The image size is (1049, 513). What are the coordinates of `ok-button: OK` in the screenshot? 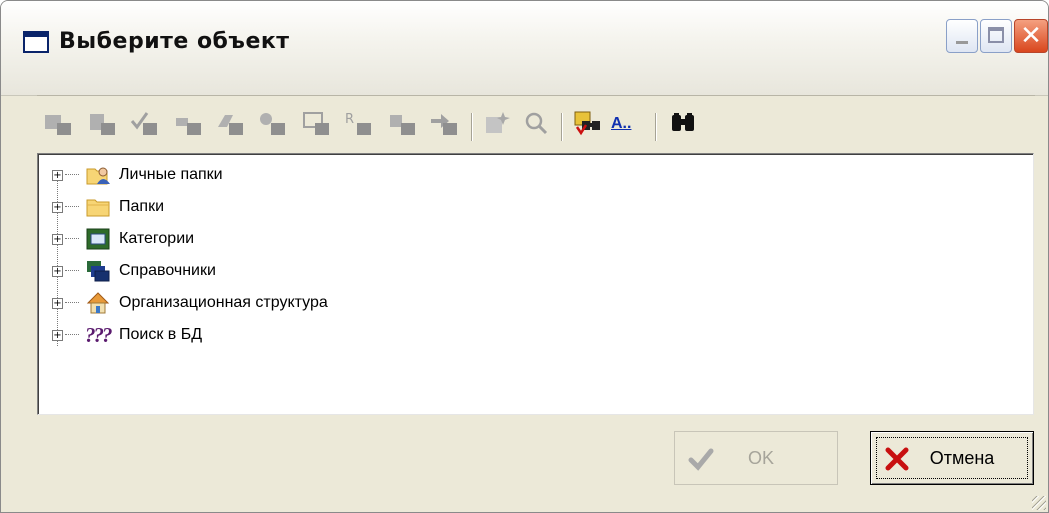 It's located at (756, 458).